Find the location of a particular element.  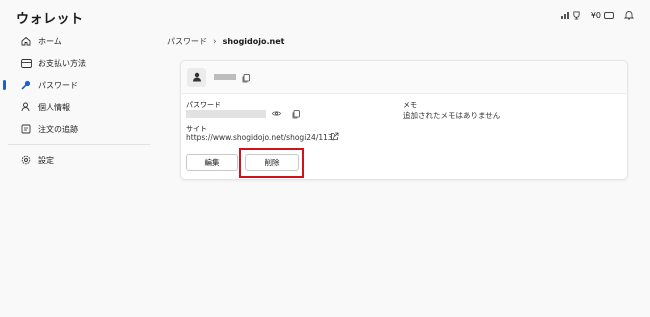

package-icon is located at coordinates (26, 129).